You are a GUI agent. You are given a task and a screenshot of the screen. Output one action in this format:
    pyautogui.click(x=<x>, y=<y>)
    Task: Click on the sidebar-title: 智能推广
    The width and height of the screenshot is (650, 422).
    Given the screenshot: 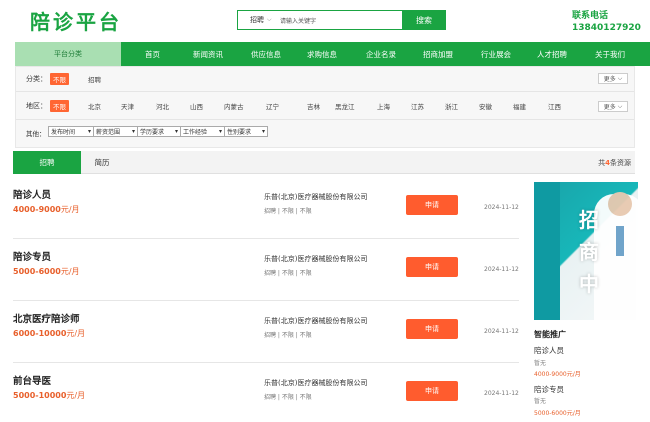 What is the action you would take?
    pyautogui.click(x=550, y=334)
    